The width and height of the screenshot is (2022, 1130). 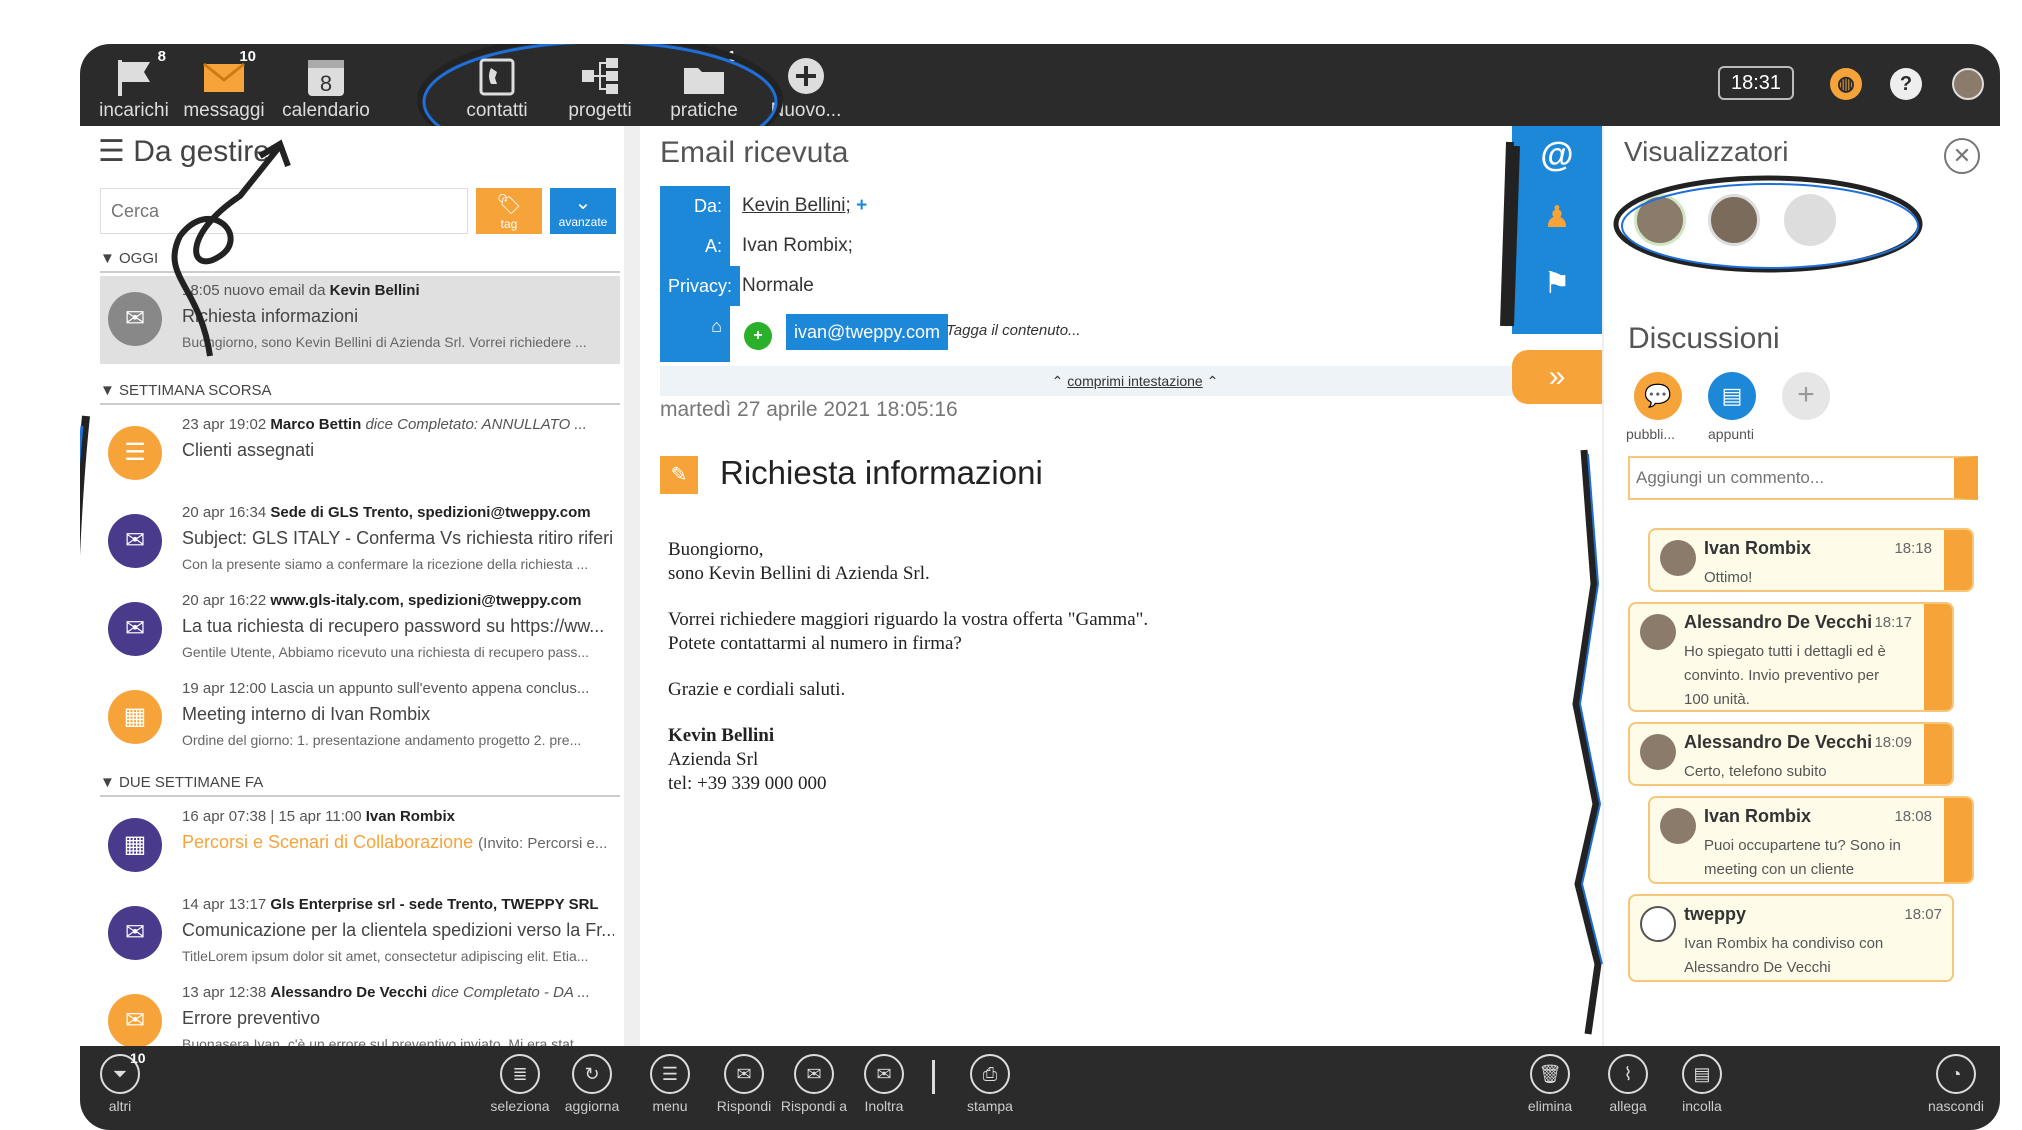 What do you see at coordinates (284, 211) in the screenshot?
I see `search-input` at bounding box center [284, 211].